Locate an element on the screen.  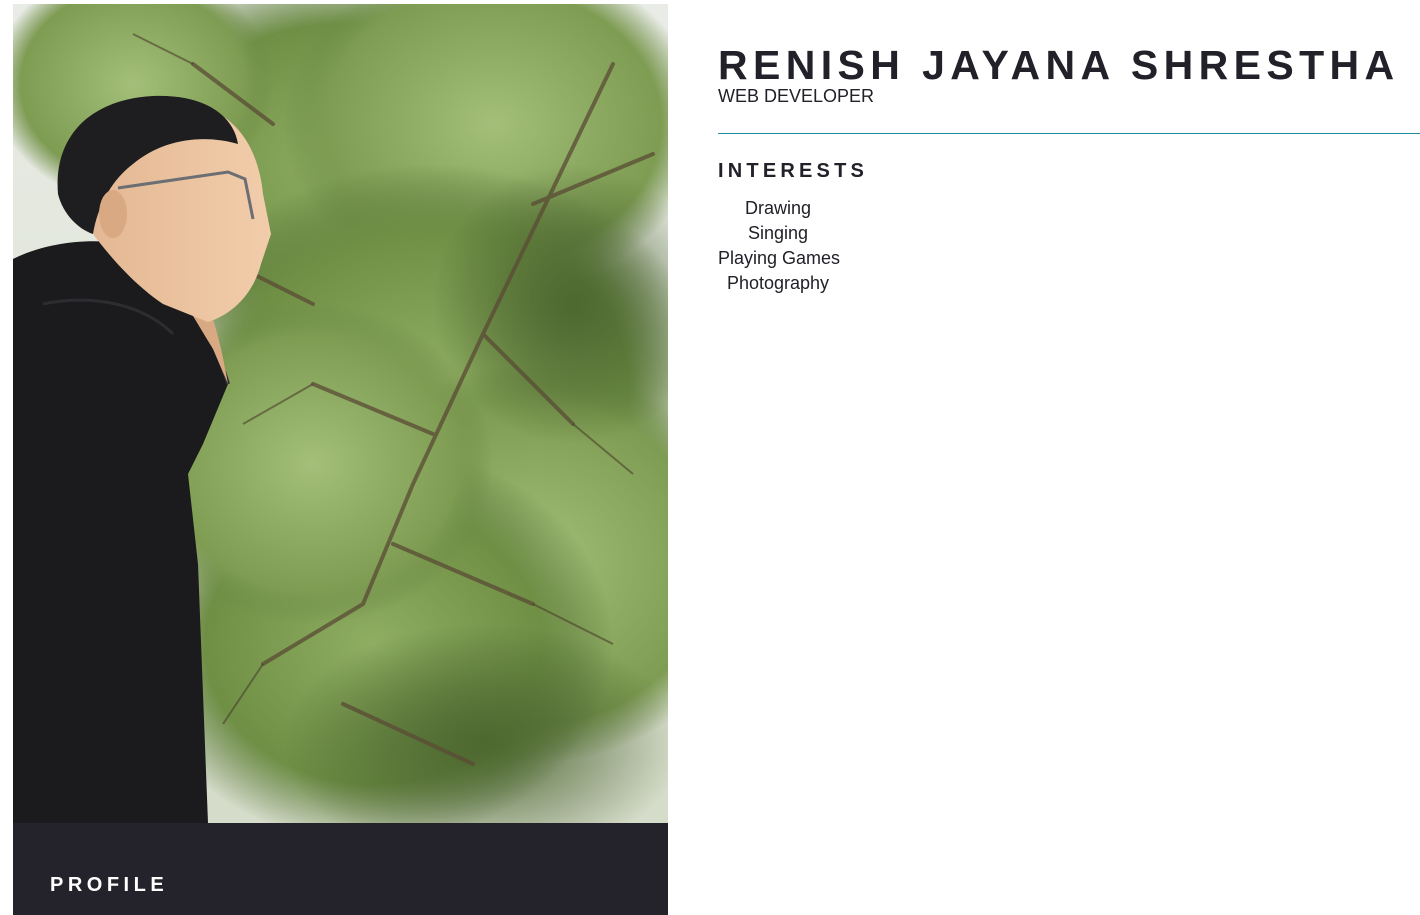
interest-item-singing: Singing is located at coordinates (778, 233).